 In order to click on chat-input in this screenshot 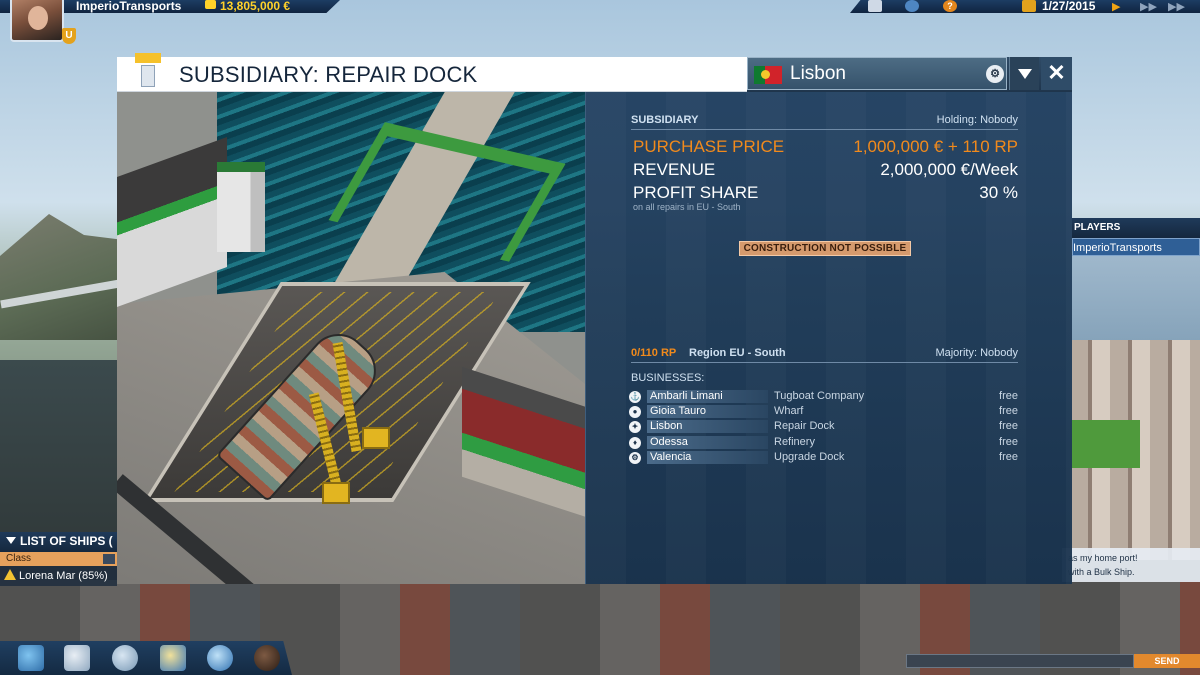, I will do `click(1020, 661)`.